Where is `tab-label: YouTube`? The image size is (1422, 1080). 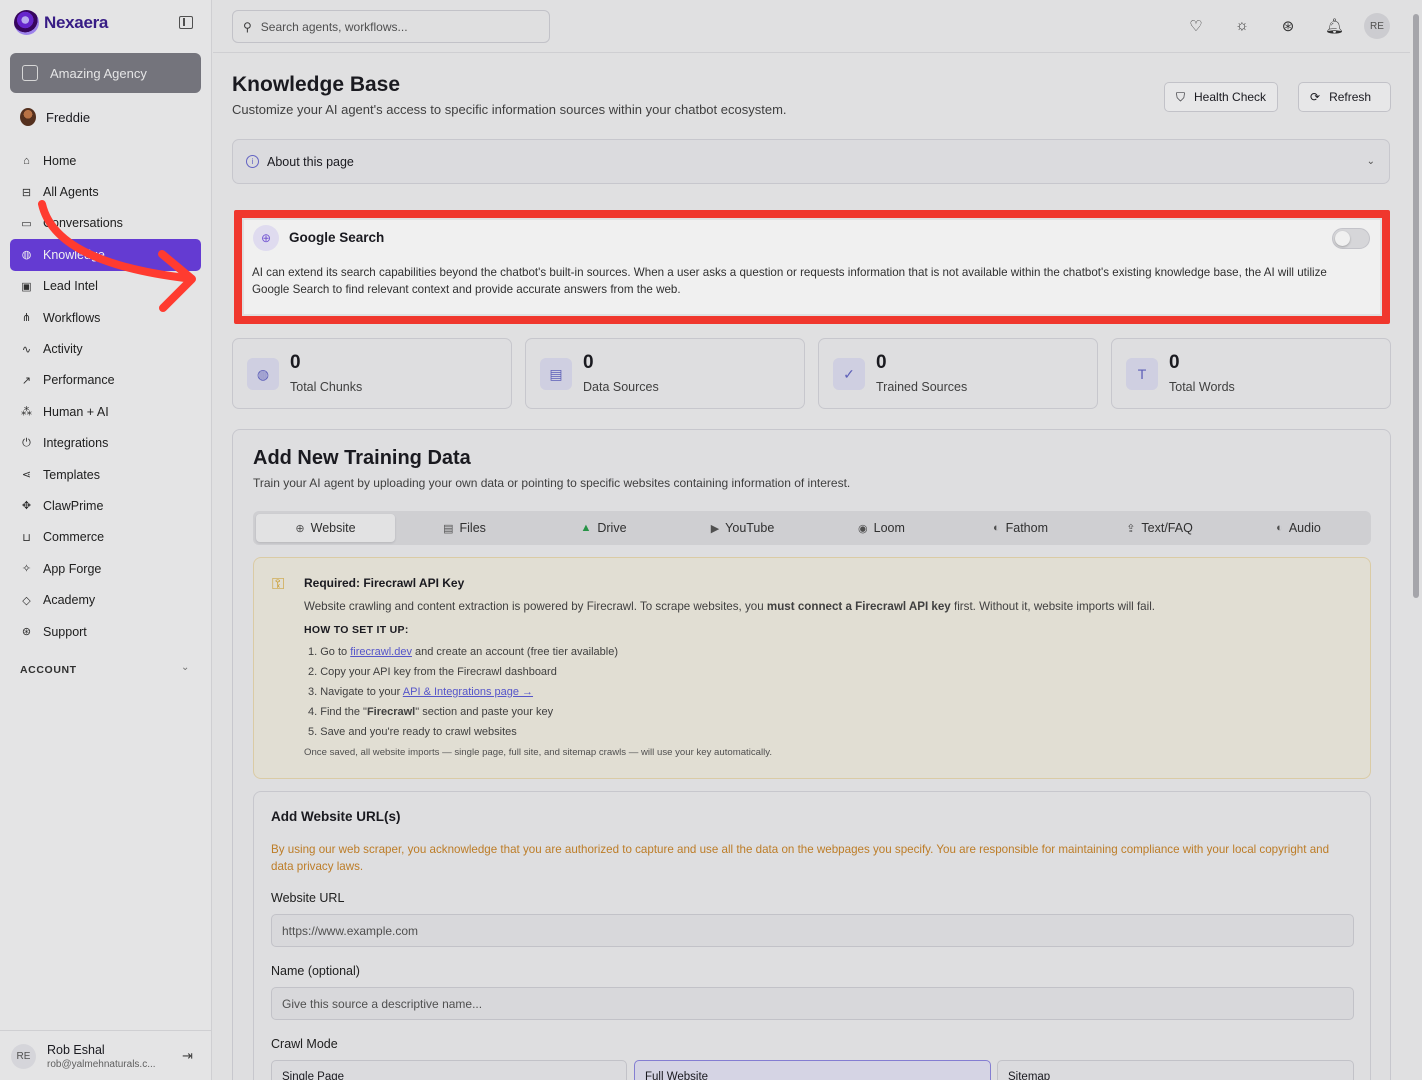 tab-label: YouTube is located at coordinates (750, 528).